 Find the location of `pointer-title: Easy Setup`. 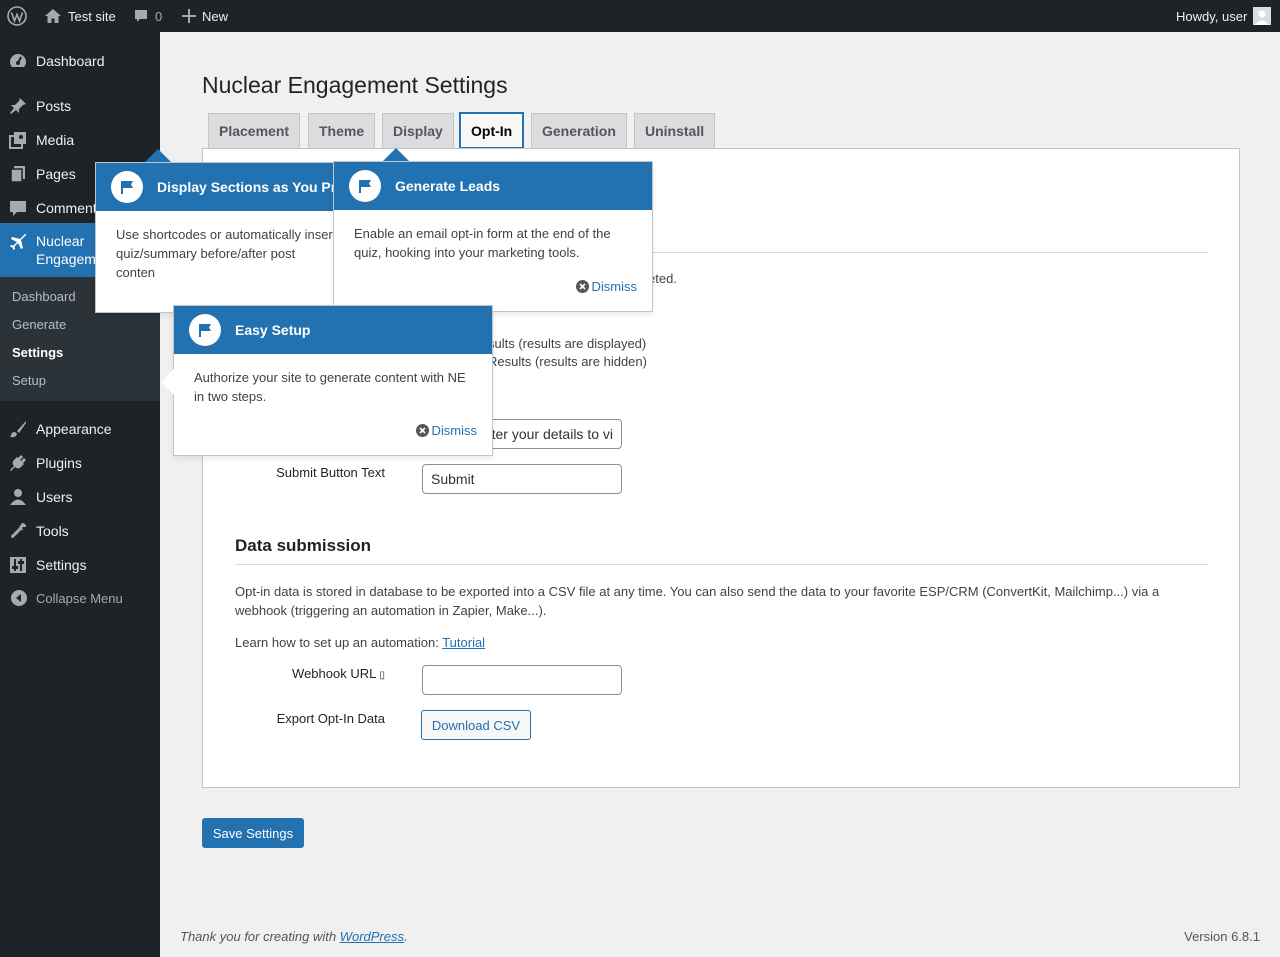

pointer-title: Easy Setup is located at coordinates (273, 330).